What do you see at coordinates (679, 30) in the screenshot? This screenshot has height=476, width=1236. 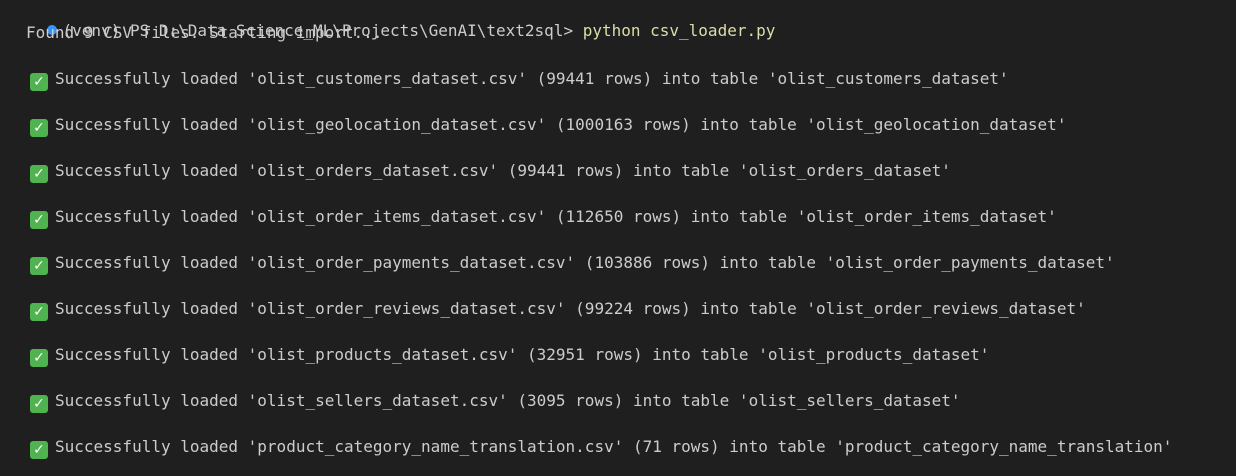 I see `command-text: python csv_loader.py` at bounding box center [679, 30].